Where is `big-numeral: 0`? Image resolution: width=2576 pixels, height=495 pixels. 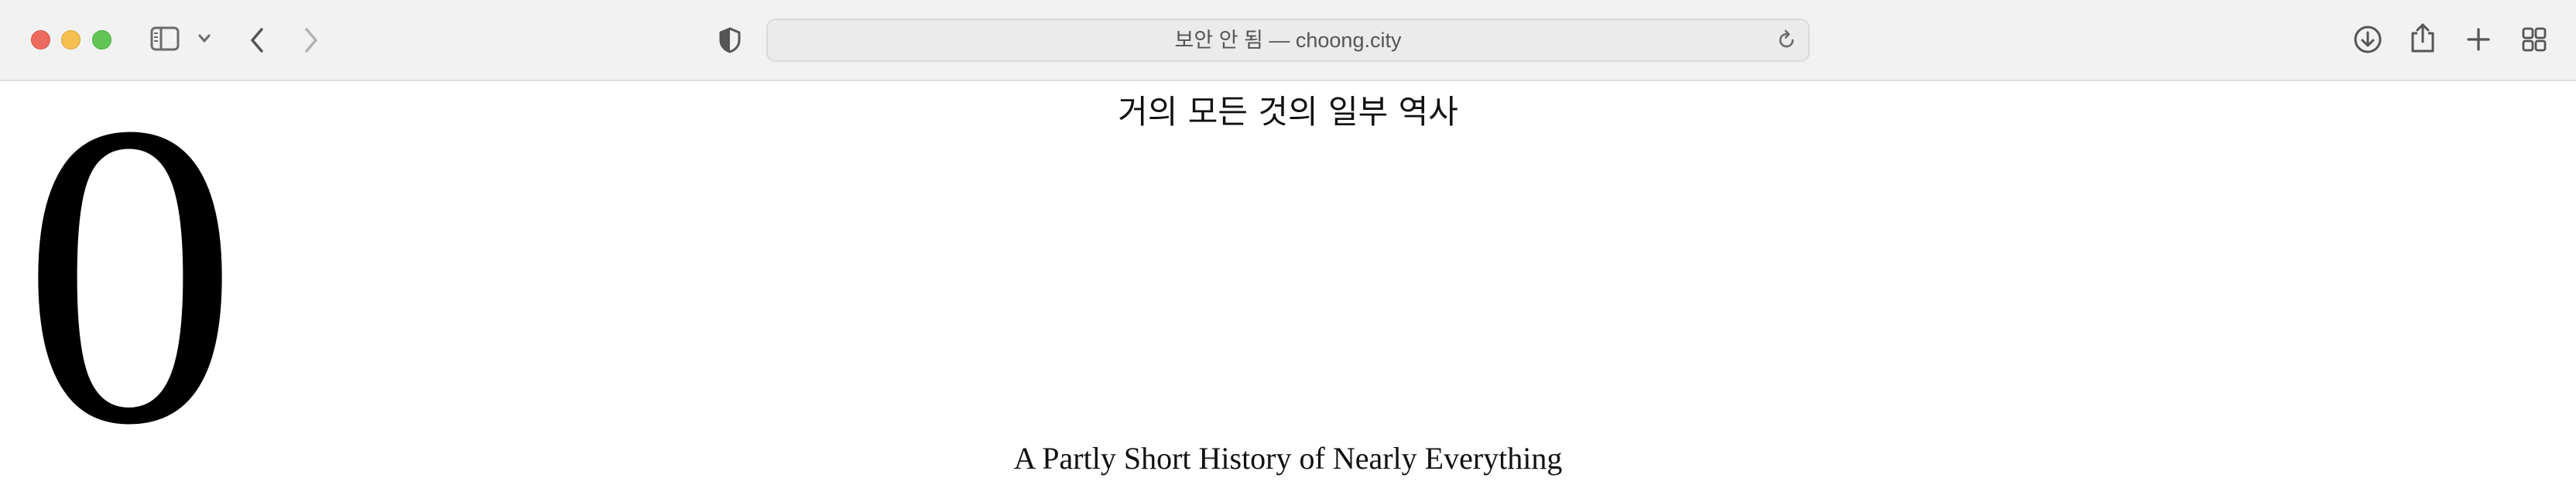 big-numeral: 0 is located at coordinates (130, 265).